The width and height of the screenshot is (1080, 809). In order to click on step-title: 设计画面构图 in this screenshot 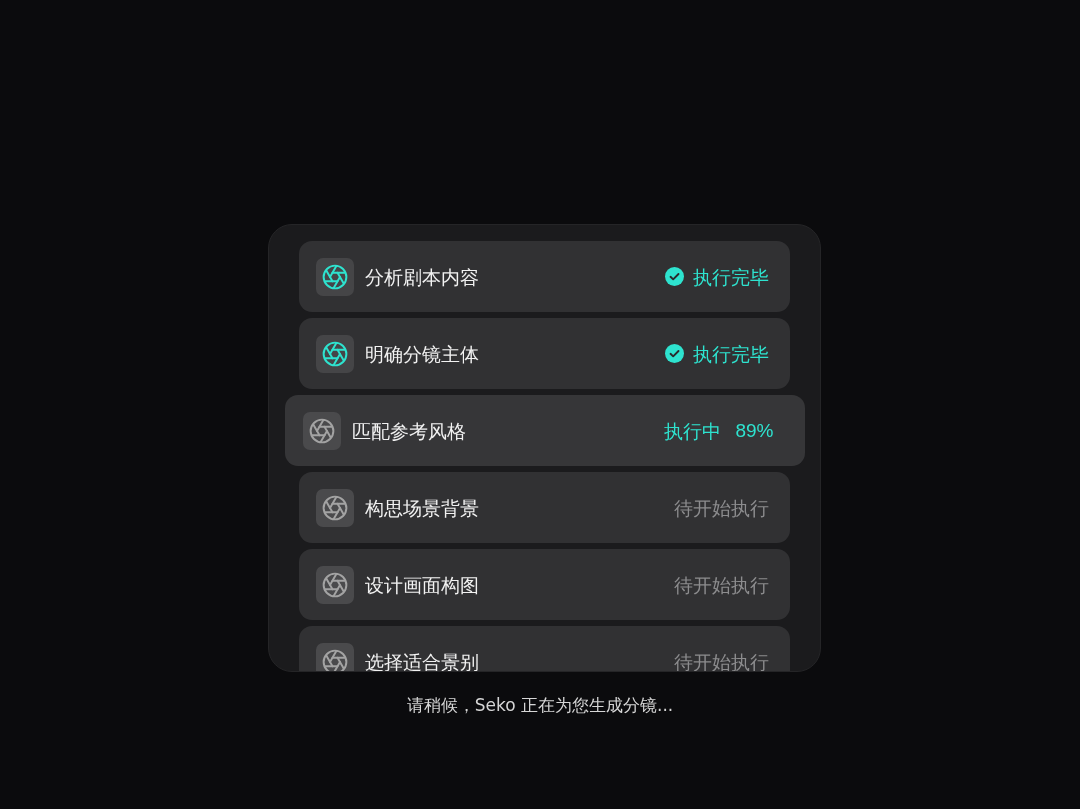, I will do `click(422, 585)`.